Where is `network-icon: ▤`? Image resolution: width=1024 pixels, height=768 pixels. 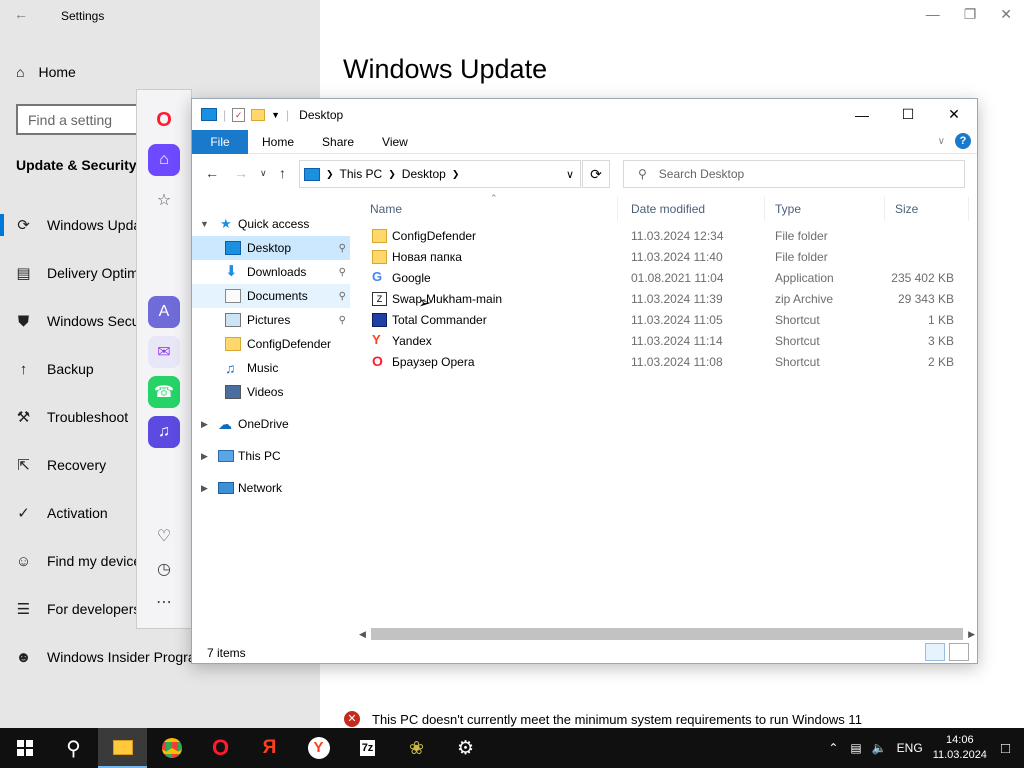
network-icon: ▤ is located at coordinates (855, 748).